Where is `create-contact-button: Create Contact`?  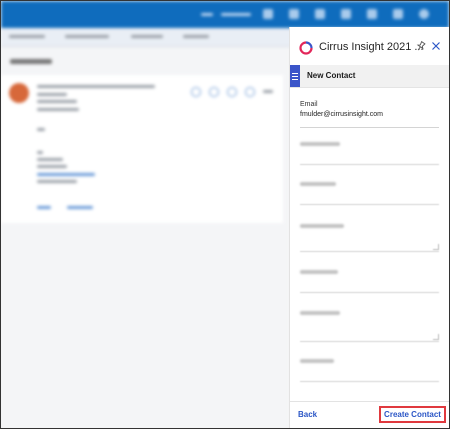
create-contact-button: Create Contact is located at coordinates (412, 414).